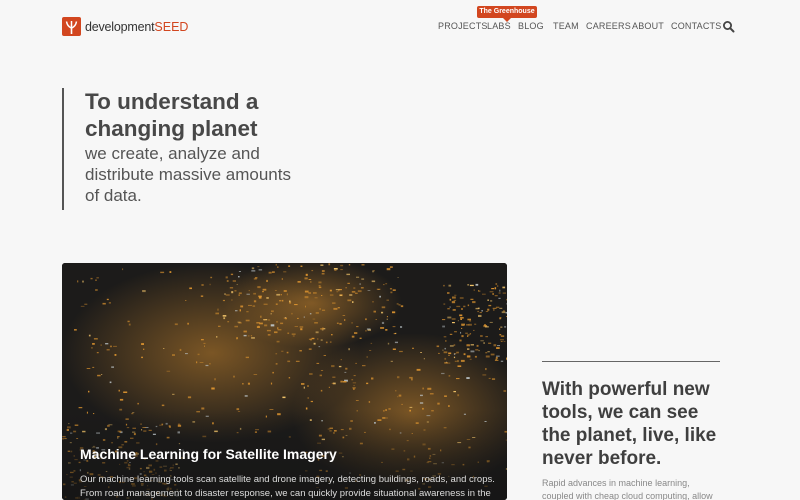  What do you see at coordinates (499, 26) in the screenshot?
I see `nav-item-labs: LABS` at bounding box center [499, 26].